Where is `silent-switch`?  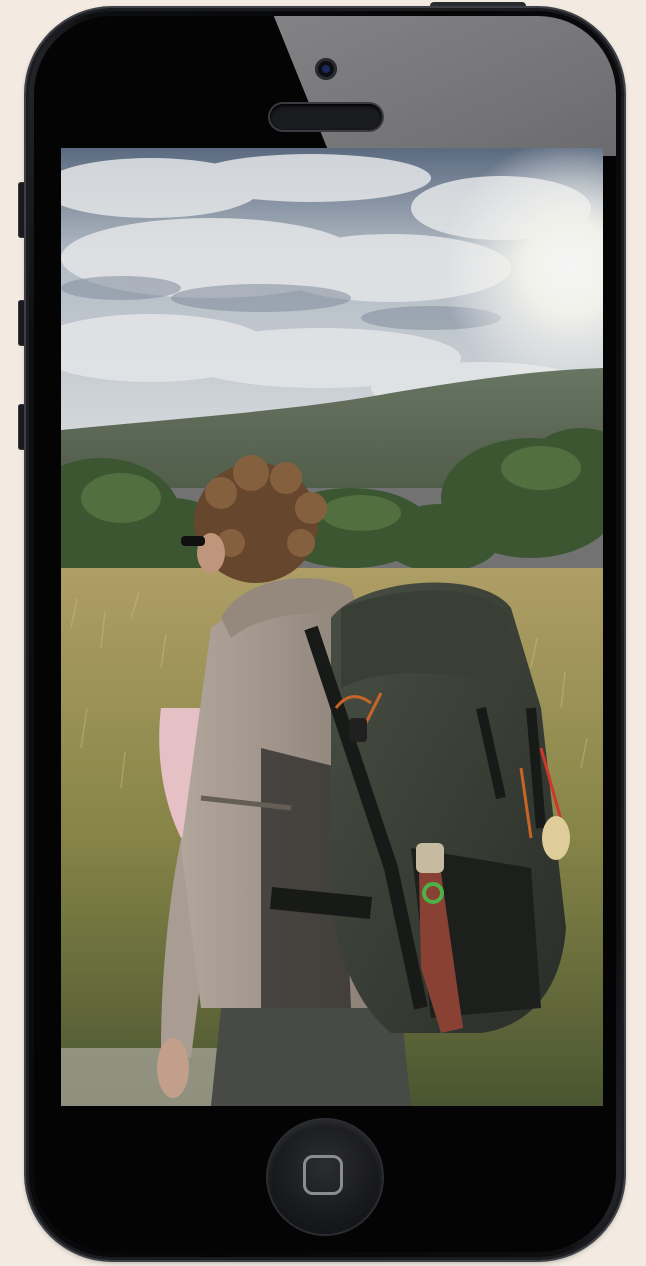
silent-switch is located at coordinates (22, 210).